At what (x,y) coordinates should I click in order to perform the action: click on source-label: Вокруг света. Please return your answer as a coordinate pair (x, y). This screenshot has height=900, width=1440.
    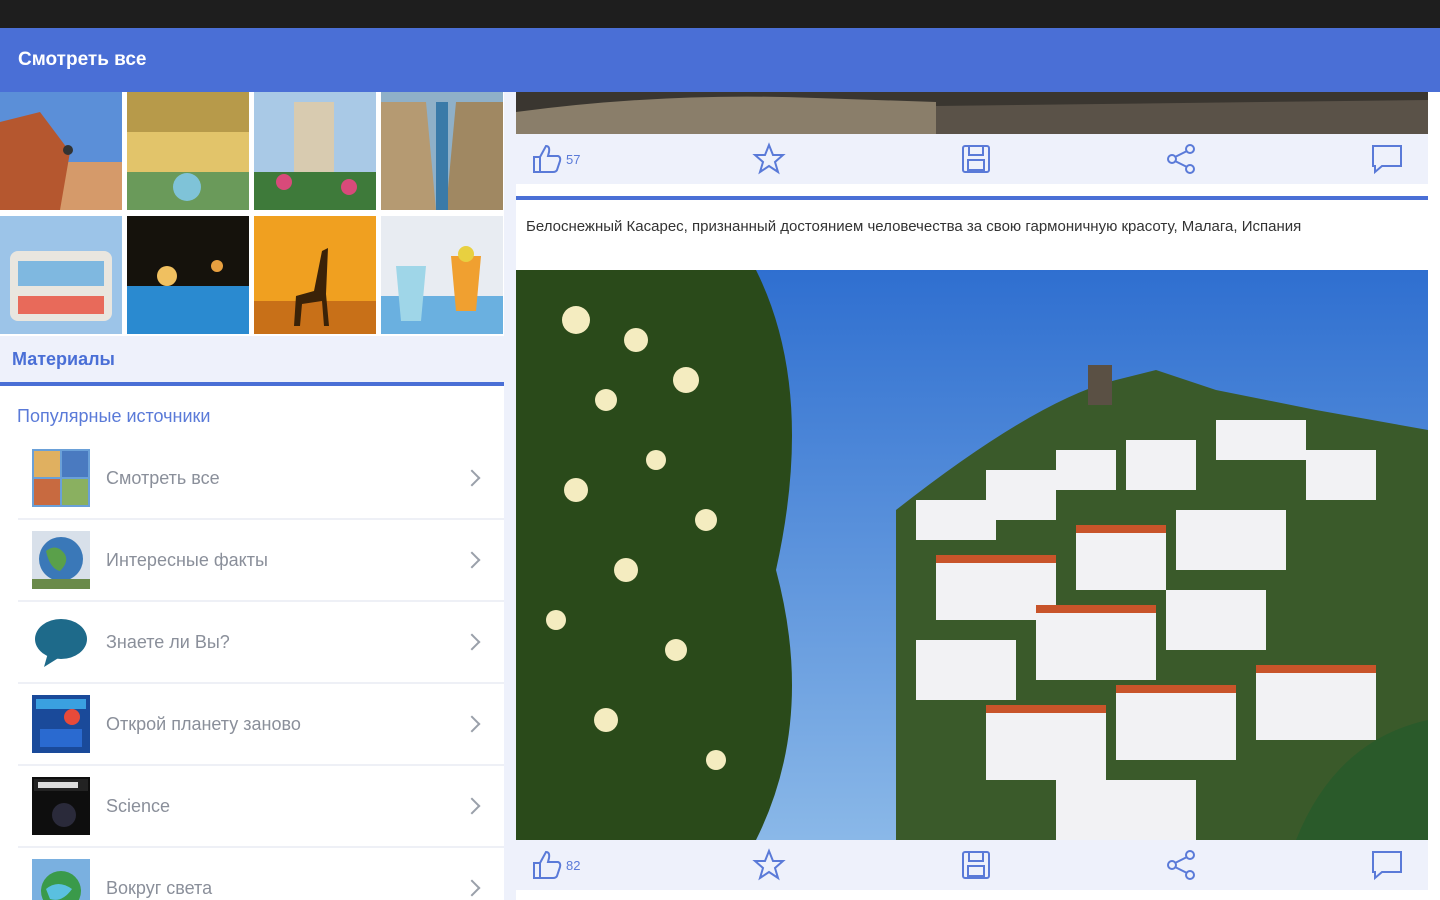
    Looking at the image, I should click on (159, 887).